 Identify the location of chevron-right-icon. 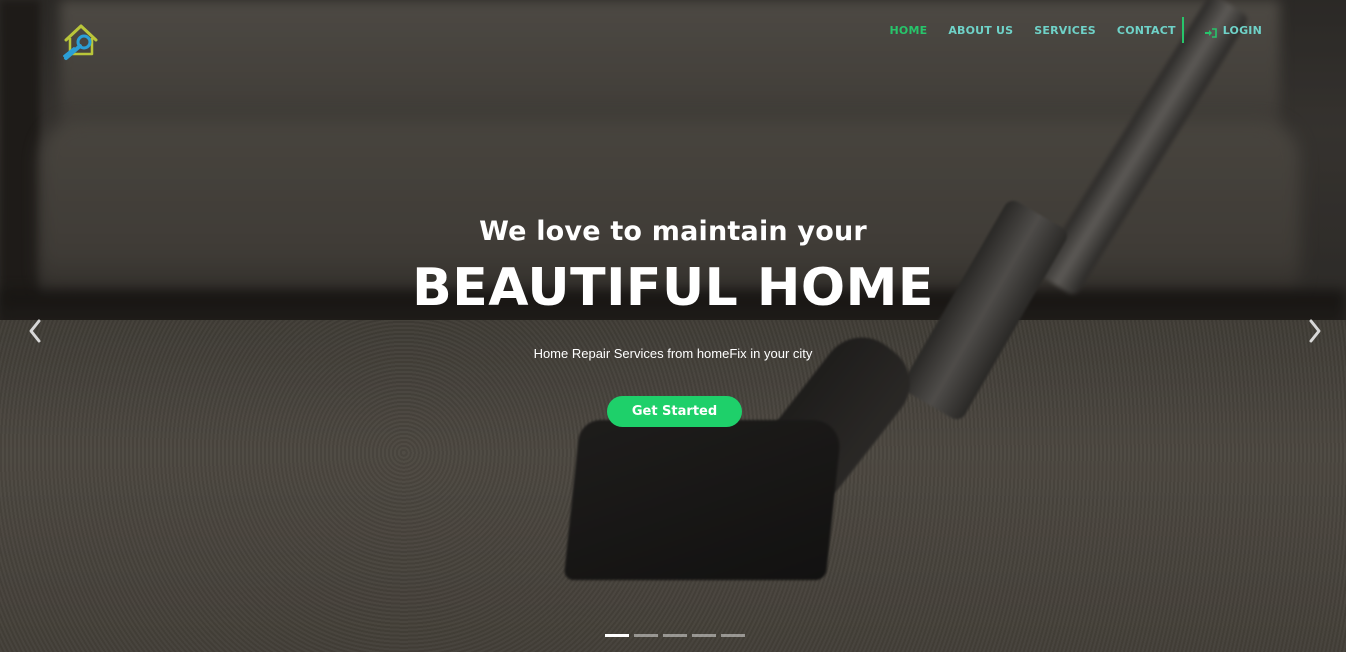
(1315, 334).